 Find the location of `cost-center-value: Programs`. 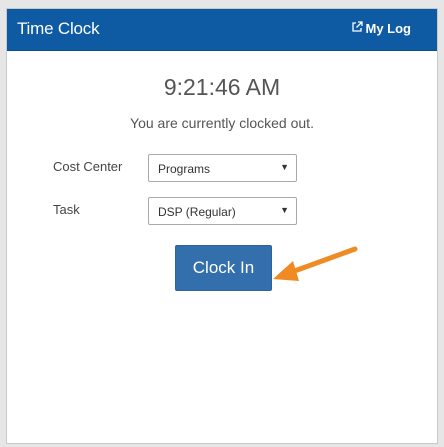

cost-center-value: Programs is located at coordinates (184, 169).